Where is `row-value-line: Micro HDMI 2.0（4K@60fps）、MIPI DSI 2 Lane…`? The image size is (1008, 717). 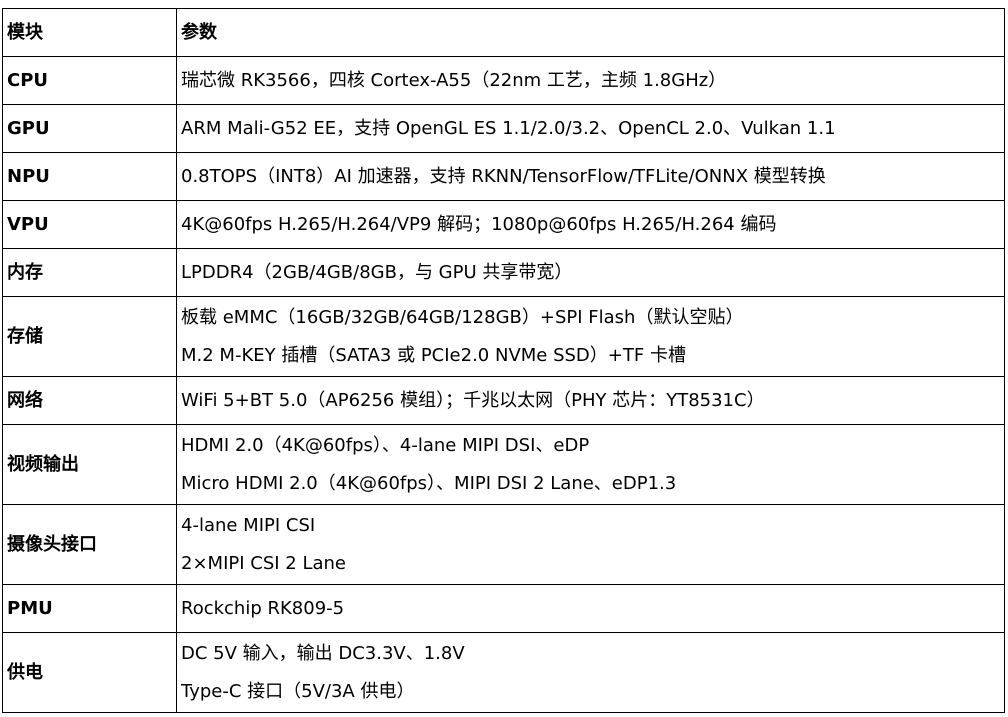 row-value-line: Micro HDMI 2.0（4K@60fps）、MIPI DSI 2 Lane… is located at coordinates (429, 483).